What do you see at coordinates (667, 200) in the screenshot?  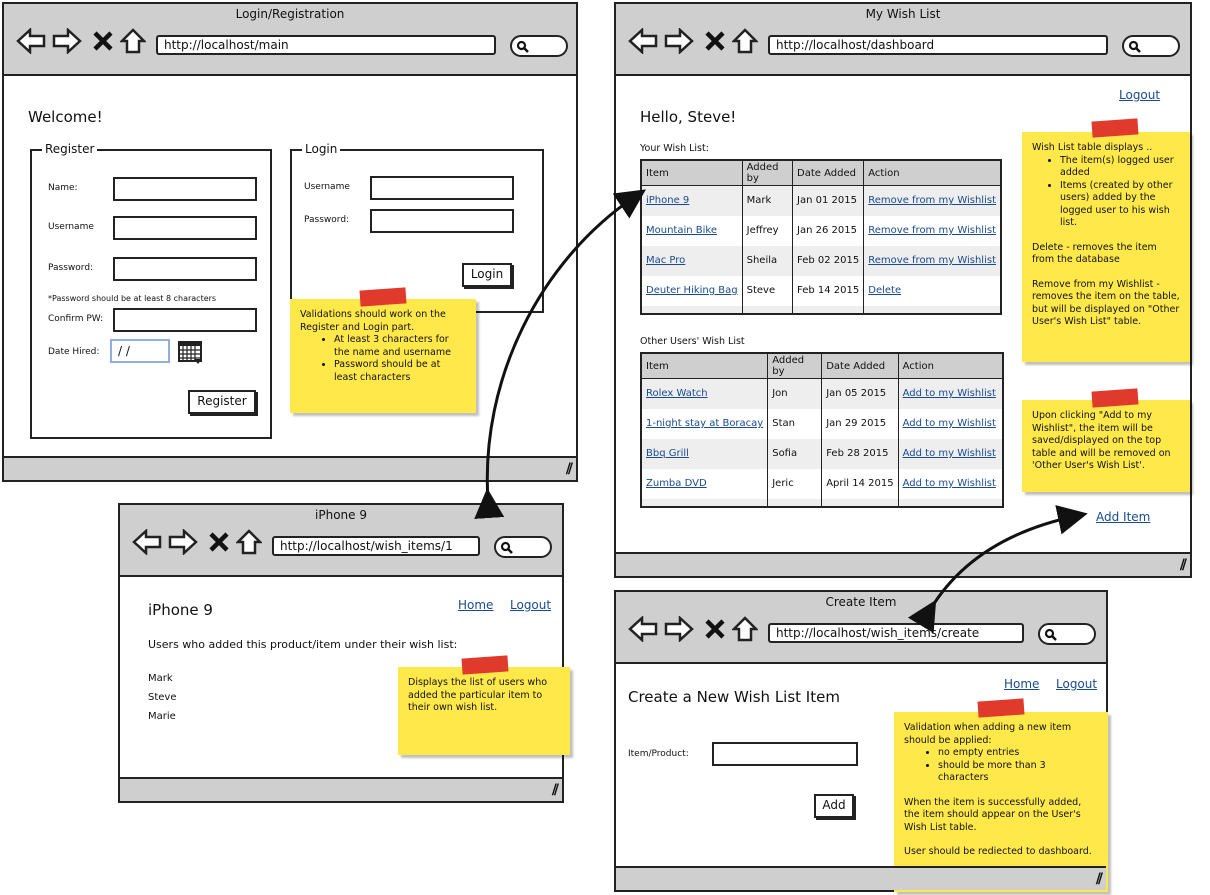 I see `item-link: iPhone 9` at bounding box center [667, 200].